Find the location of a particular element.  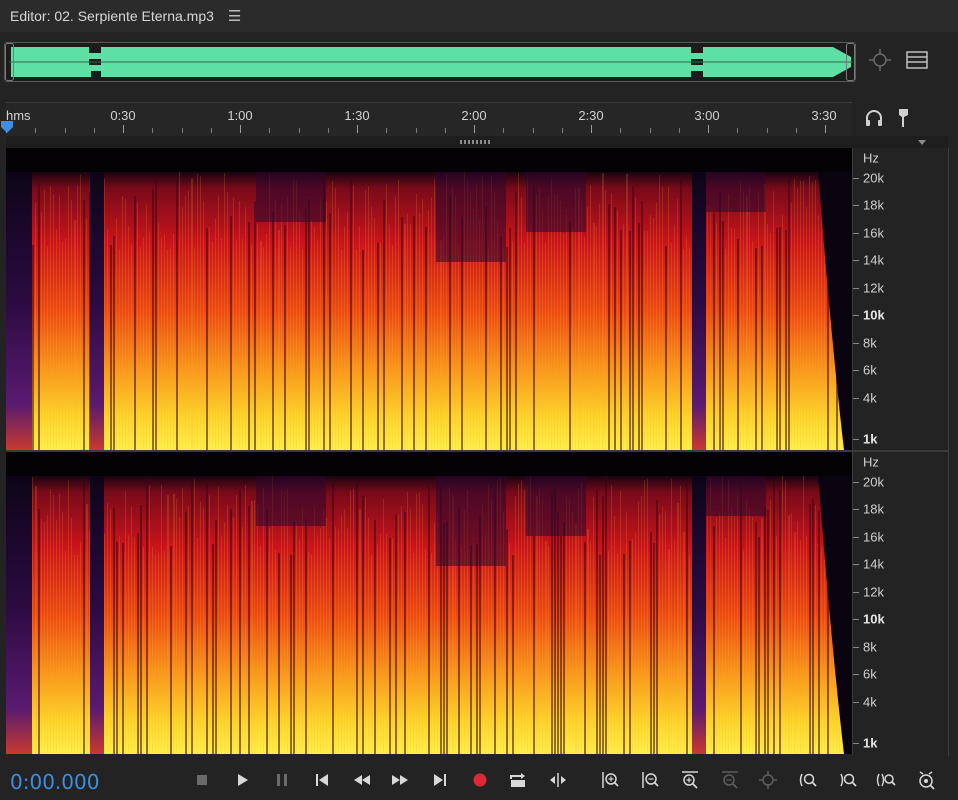

zoom-in-amplitude-button is located at coordinates (610, 780).